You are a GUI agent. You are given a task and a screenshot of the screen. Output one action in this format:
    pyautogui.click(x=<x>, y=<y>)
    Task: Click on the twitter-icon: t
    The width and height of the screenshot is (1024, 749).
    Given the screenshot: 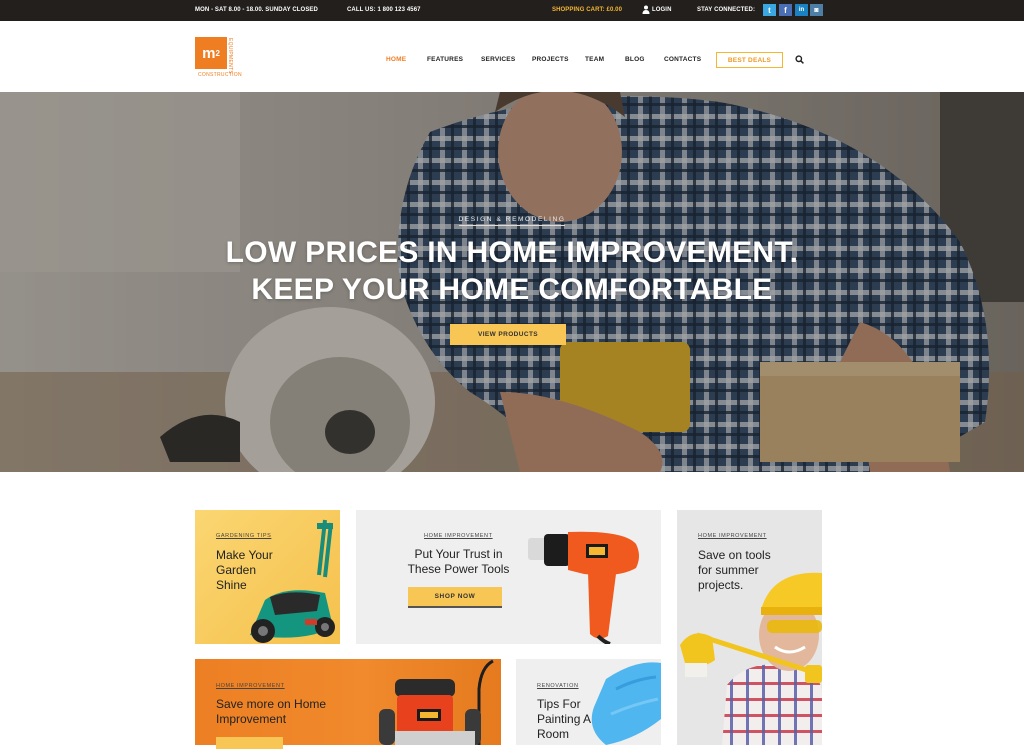 What is the action you would take?
    pyautogui.click(x=769, y=10)
    